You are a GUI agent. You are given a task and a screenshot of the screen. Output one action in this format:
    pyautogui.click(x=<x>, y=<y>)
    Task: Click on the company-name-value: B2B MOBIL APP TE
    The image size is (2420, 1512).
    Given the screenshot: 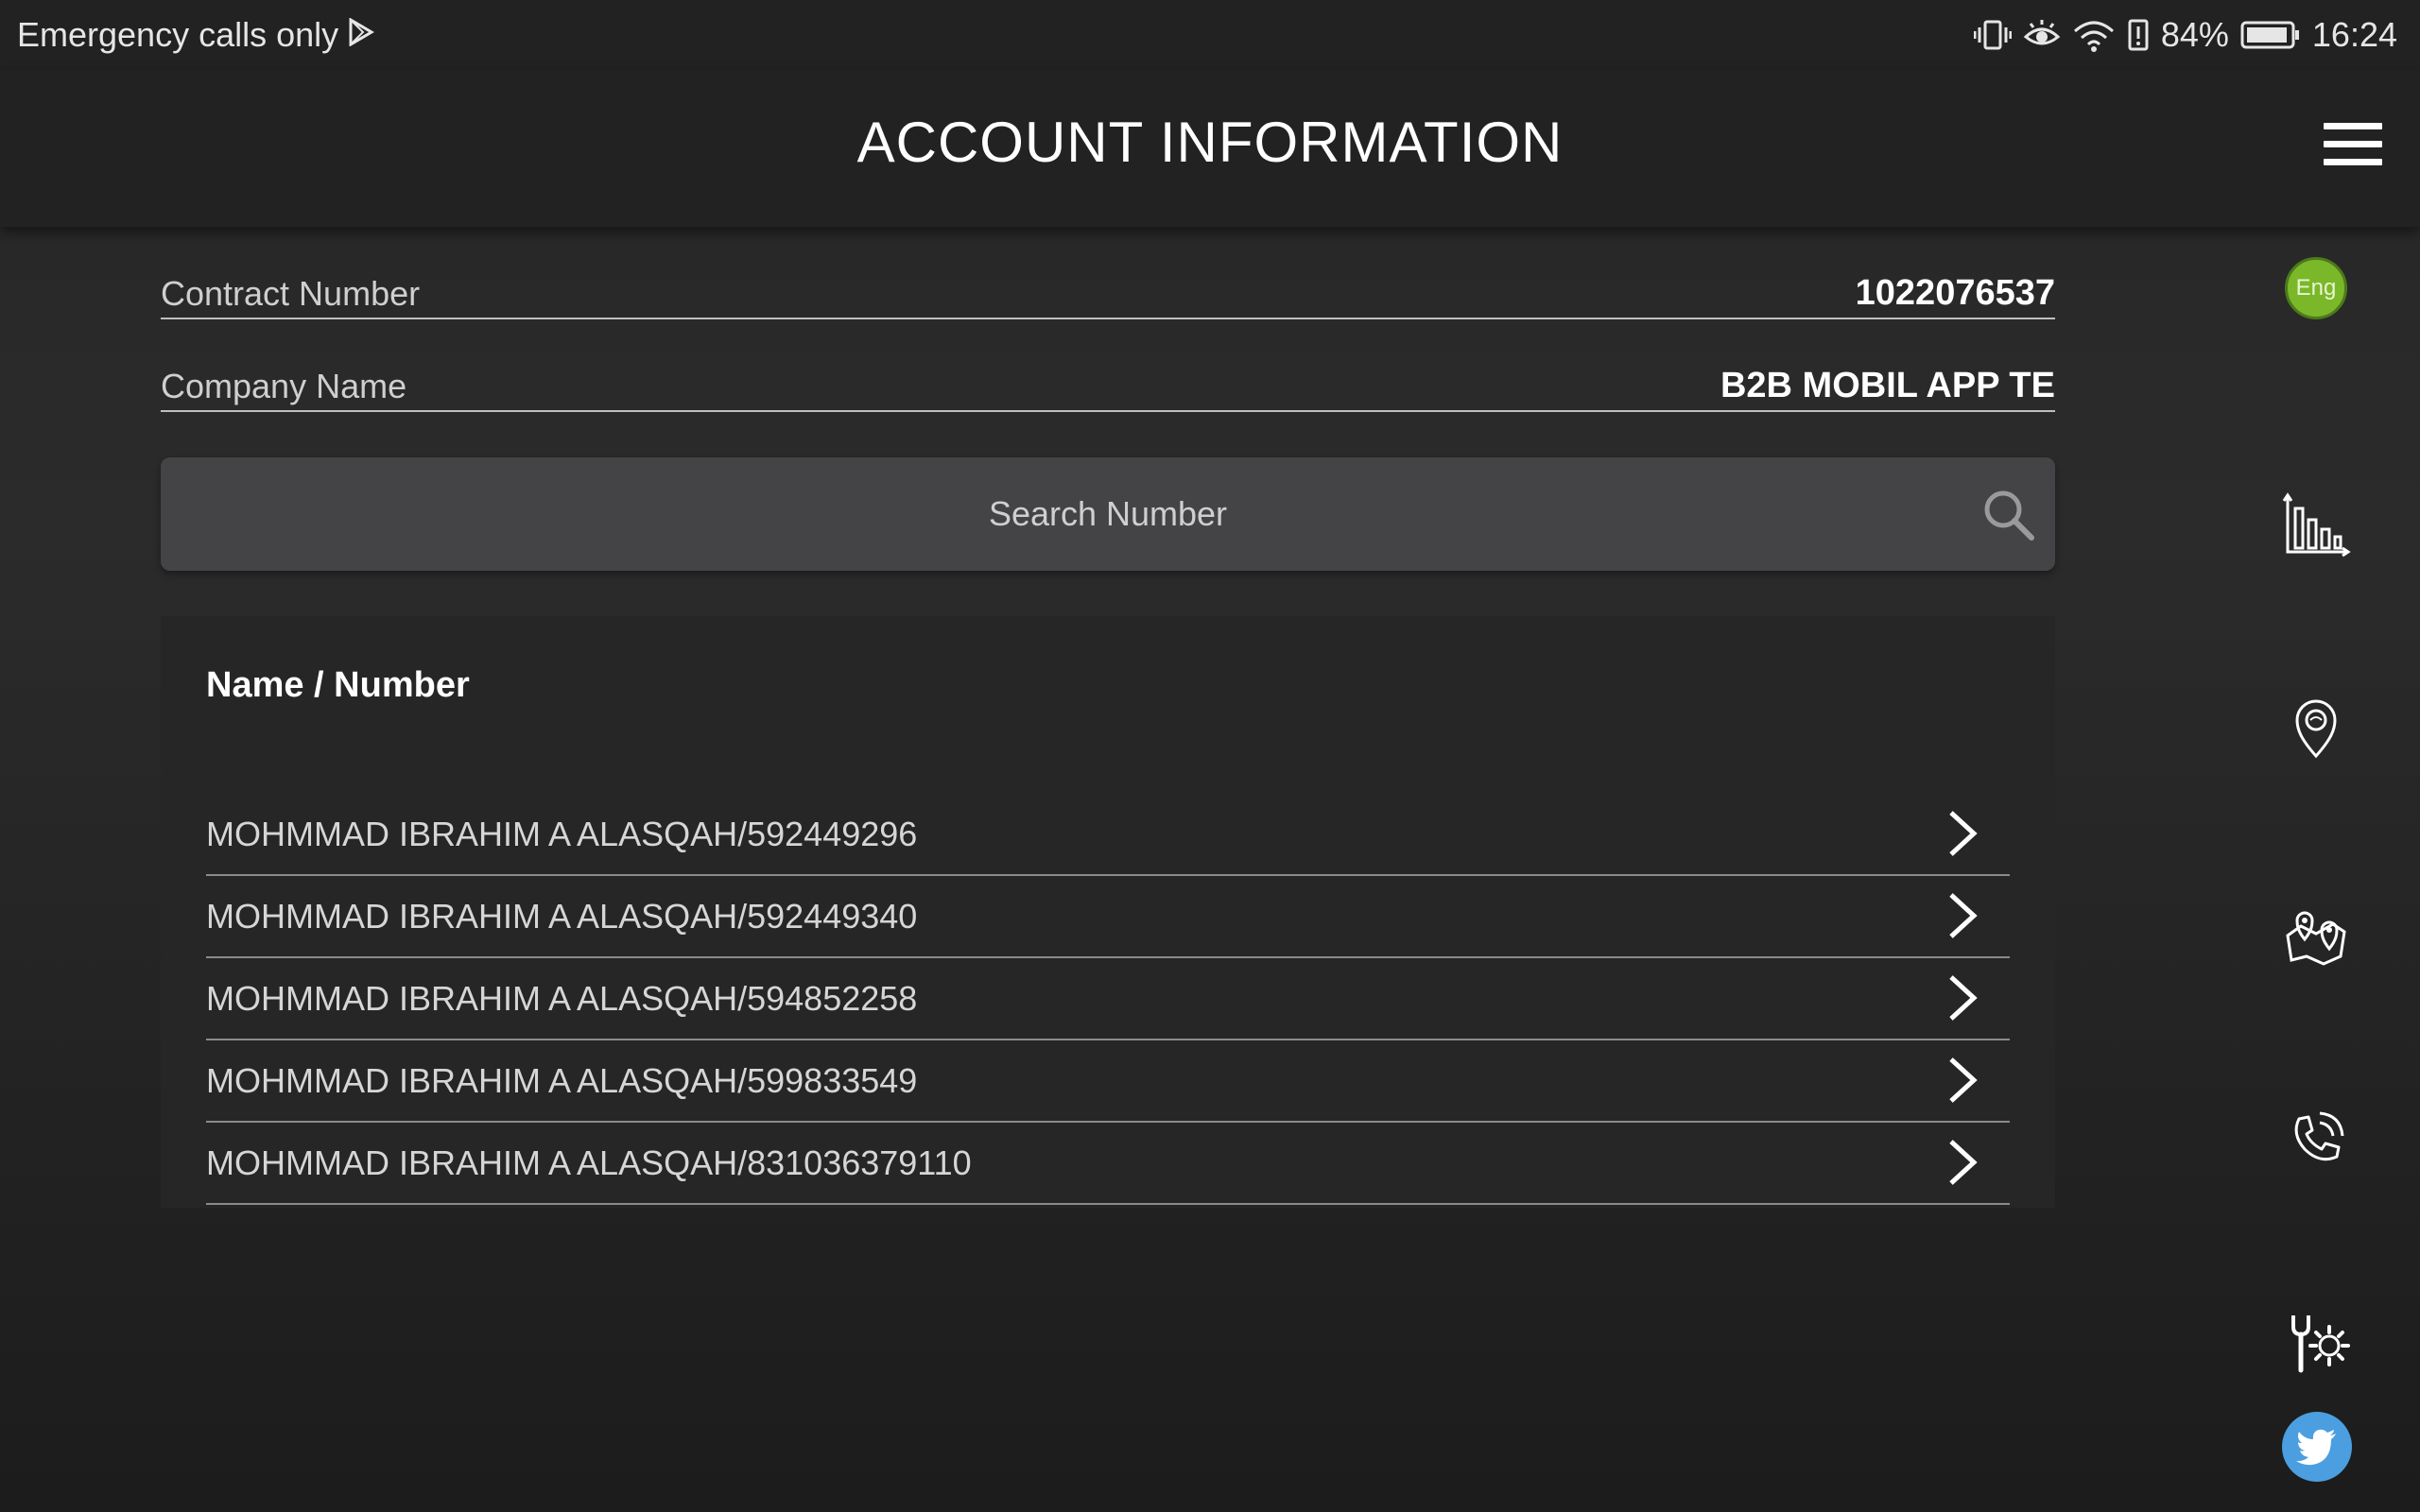 What is the action you would take?
    pyautogui.click(x=1887, y=385)
    